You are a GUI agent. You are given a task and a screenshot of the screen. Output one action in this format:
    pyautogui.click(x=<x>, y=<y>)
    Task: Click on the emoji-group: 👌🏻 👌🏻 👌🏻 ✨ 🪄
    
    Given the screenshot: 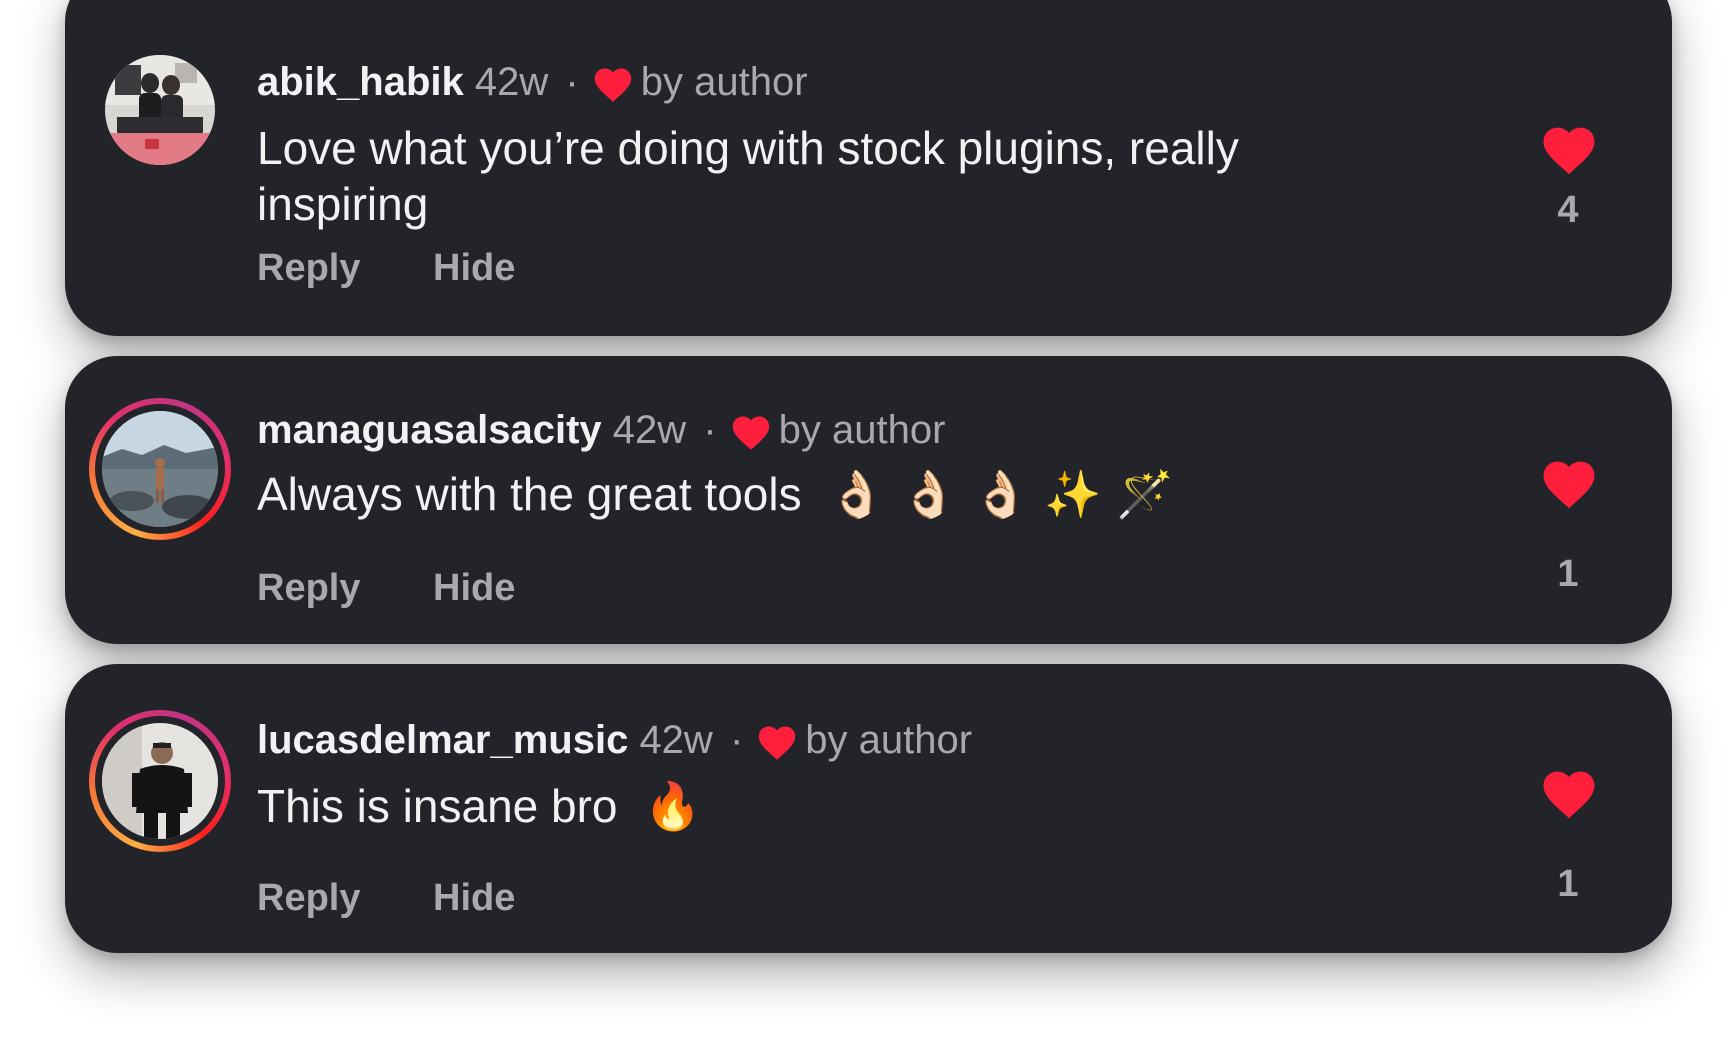 What is the action you would take?
    pyautogui.click(x=1001, y=494)
    